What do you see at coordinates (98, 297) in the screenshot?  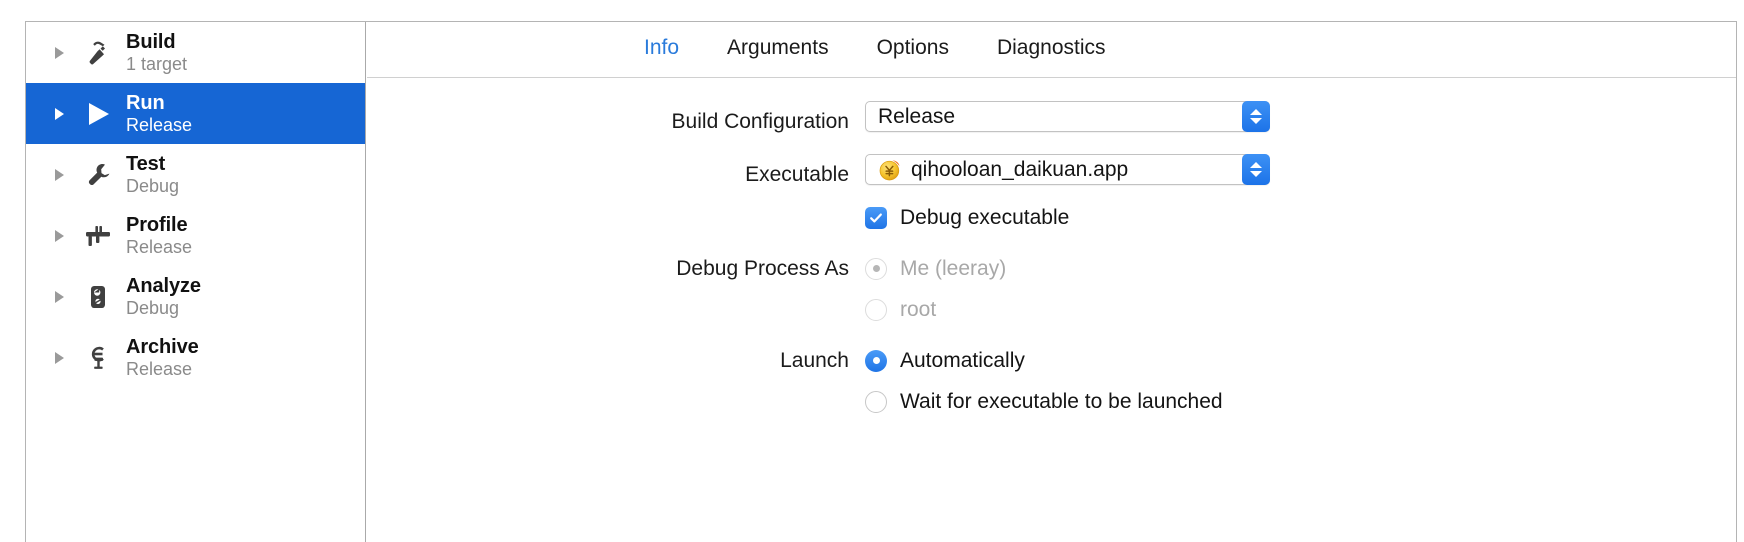 I see `analyze-icon` at bounding box center [98, 297].